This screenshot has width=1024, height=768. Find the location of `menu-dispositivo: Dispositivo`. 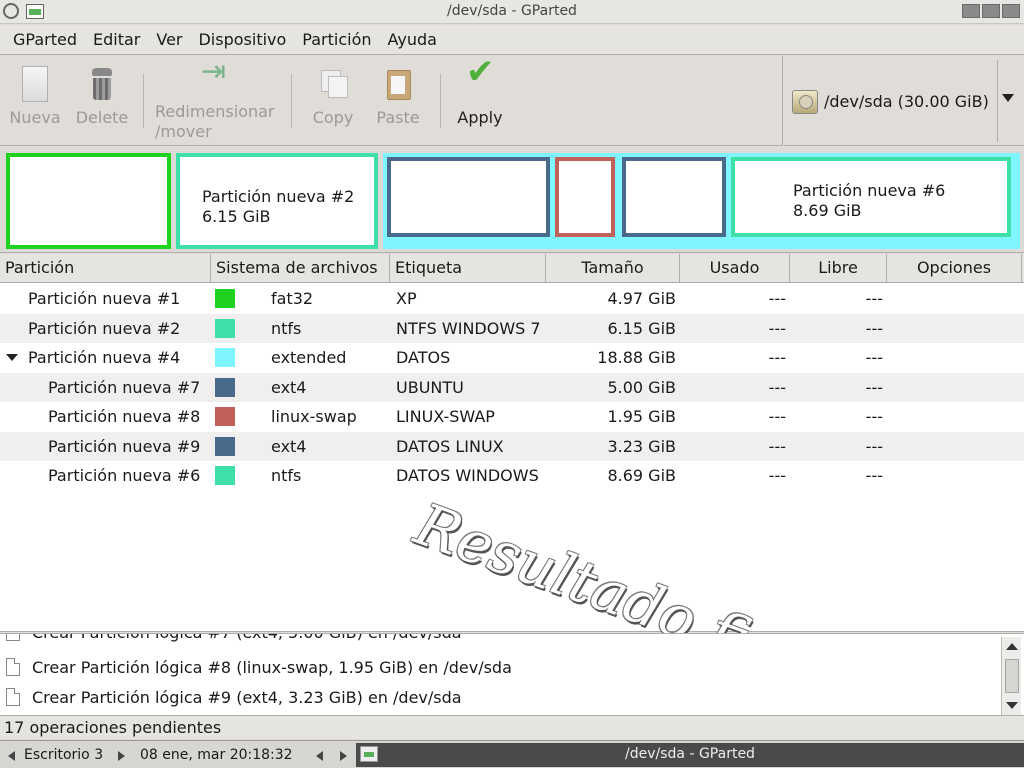

menu-dispositivo: Dispositivo is located at coordinates (242, 39).